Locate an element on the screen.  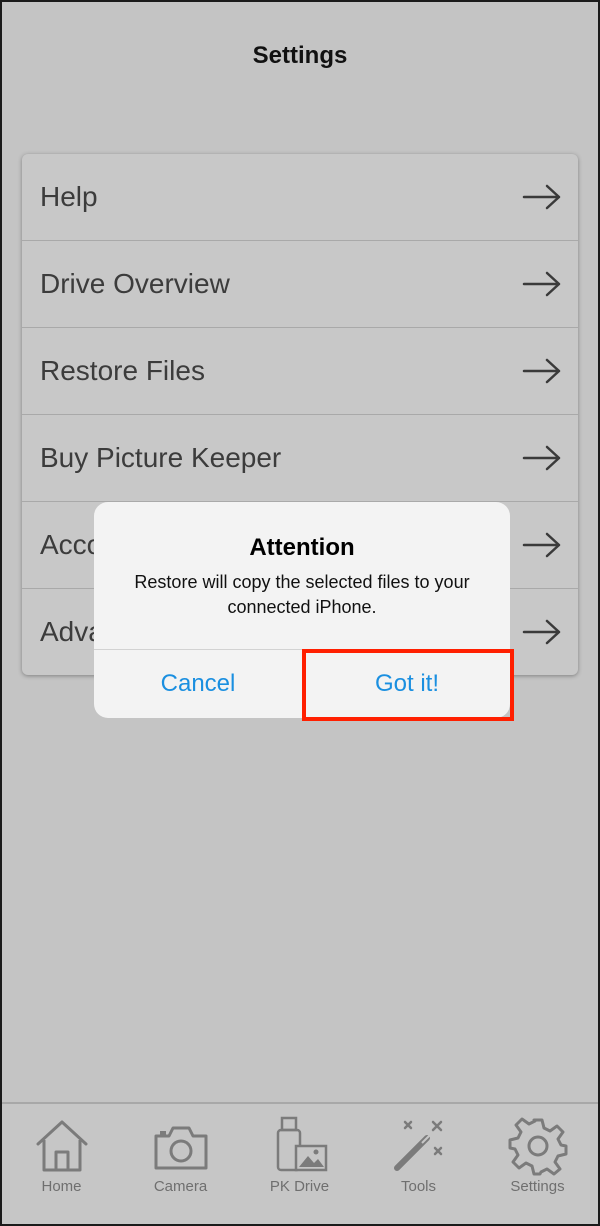
menu-item-label: Restore Files is located at coordinates (122, 370).